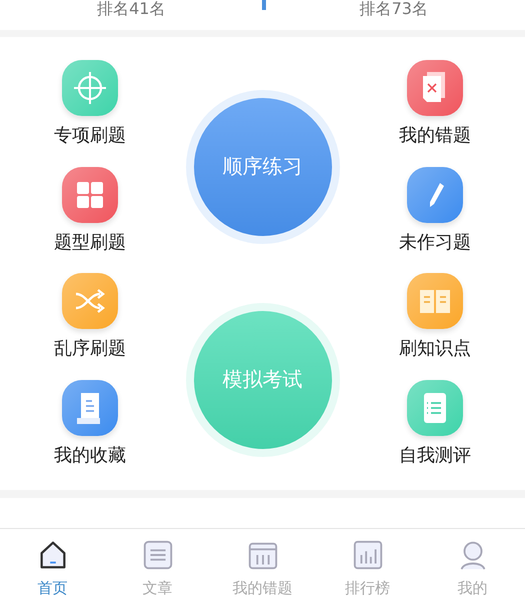  What do you see at coordinates (90, 430) in the screenshot?
I see `practice-item: 我的收藏` at bounding box center [90, 430].